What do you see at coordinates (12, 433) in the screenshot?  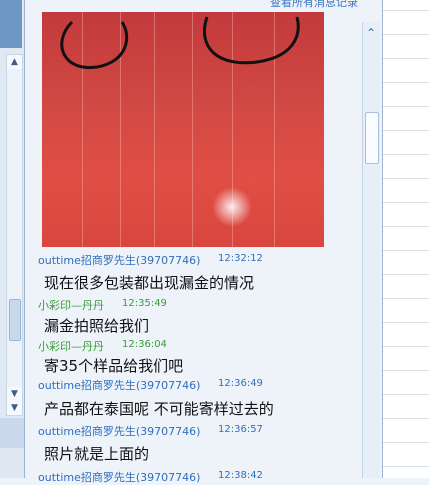 I see `left-panel-footer` at bounding box center [12, 433].